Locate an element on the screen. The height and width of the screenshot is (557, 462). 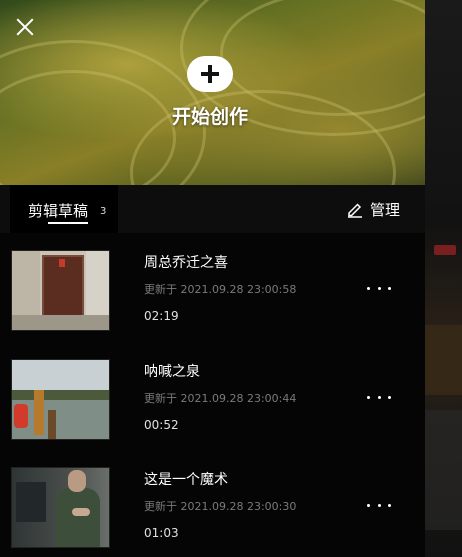
draft-duration: 00:52 is located at coordinates (161, 425).